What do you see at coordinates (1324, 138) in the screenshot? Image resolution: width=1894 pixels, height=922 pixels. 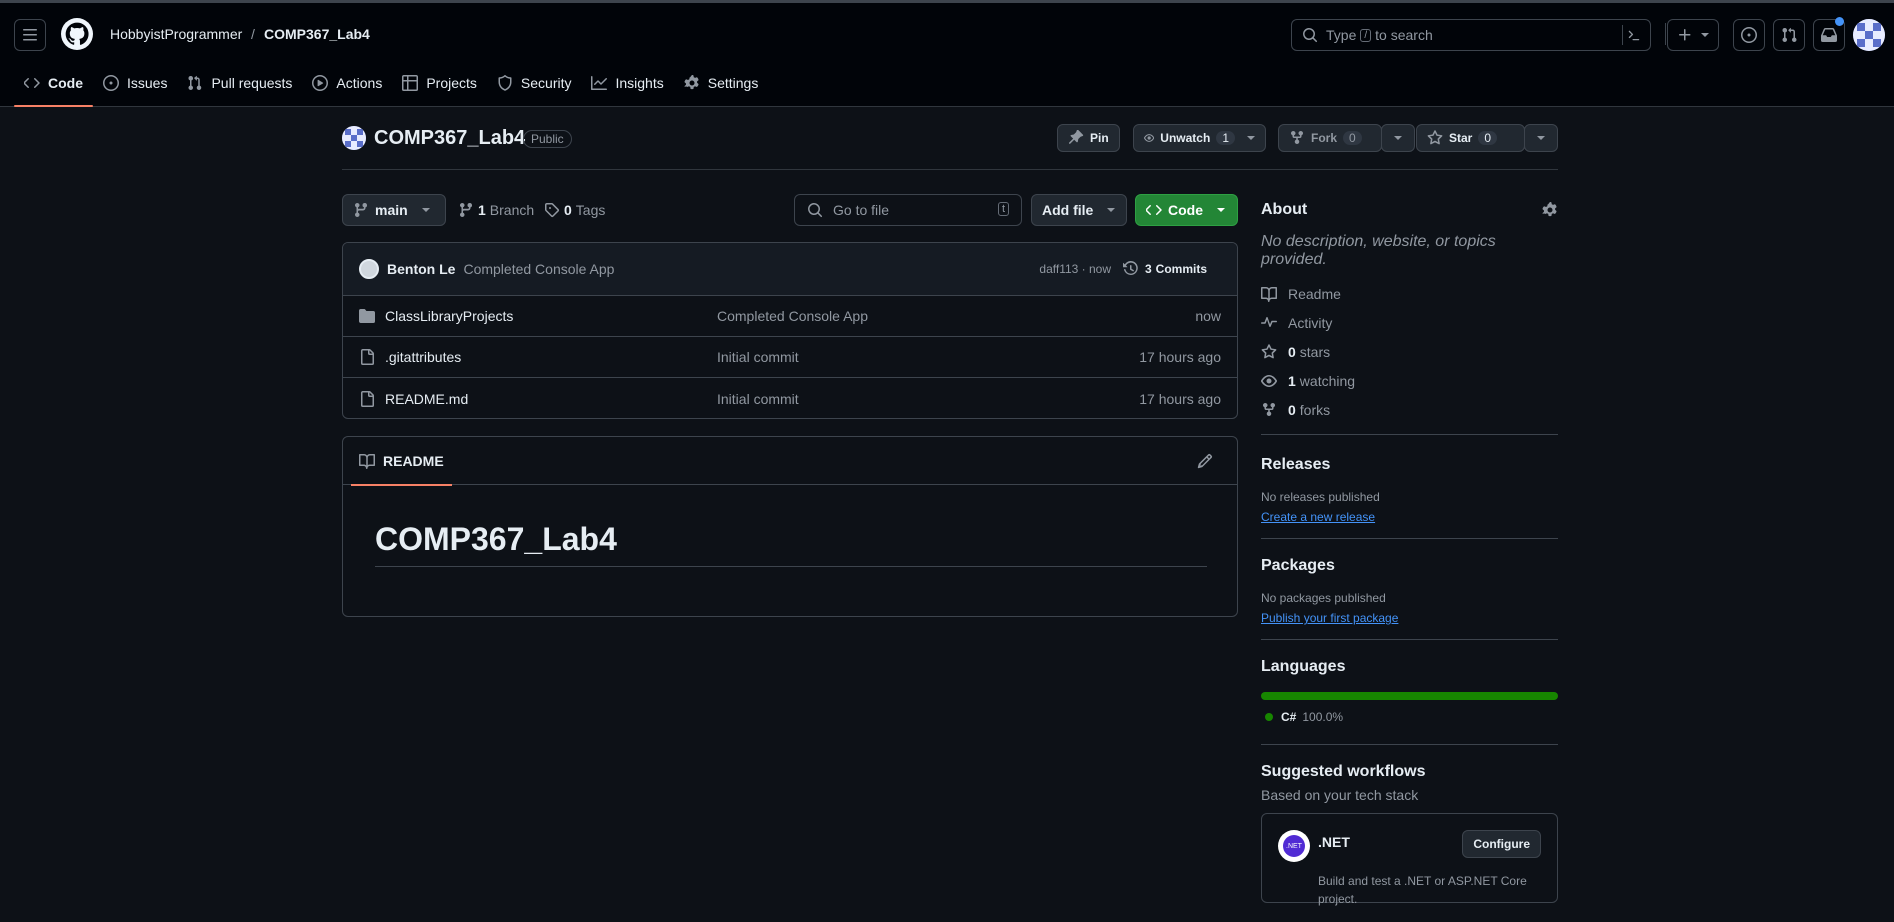 I see `fork-label: Fork` at bounding box center [1324, 138].